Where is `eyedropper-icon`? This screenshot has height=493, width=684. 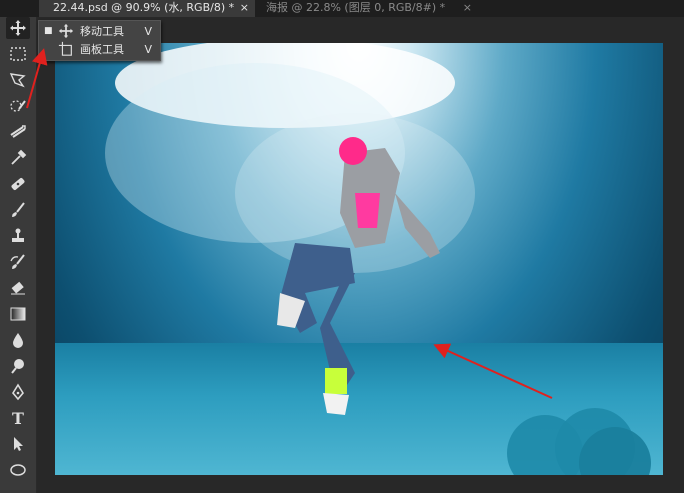
eyedropper-icon is located at coordinates (19, 157).